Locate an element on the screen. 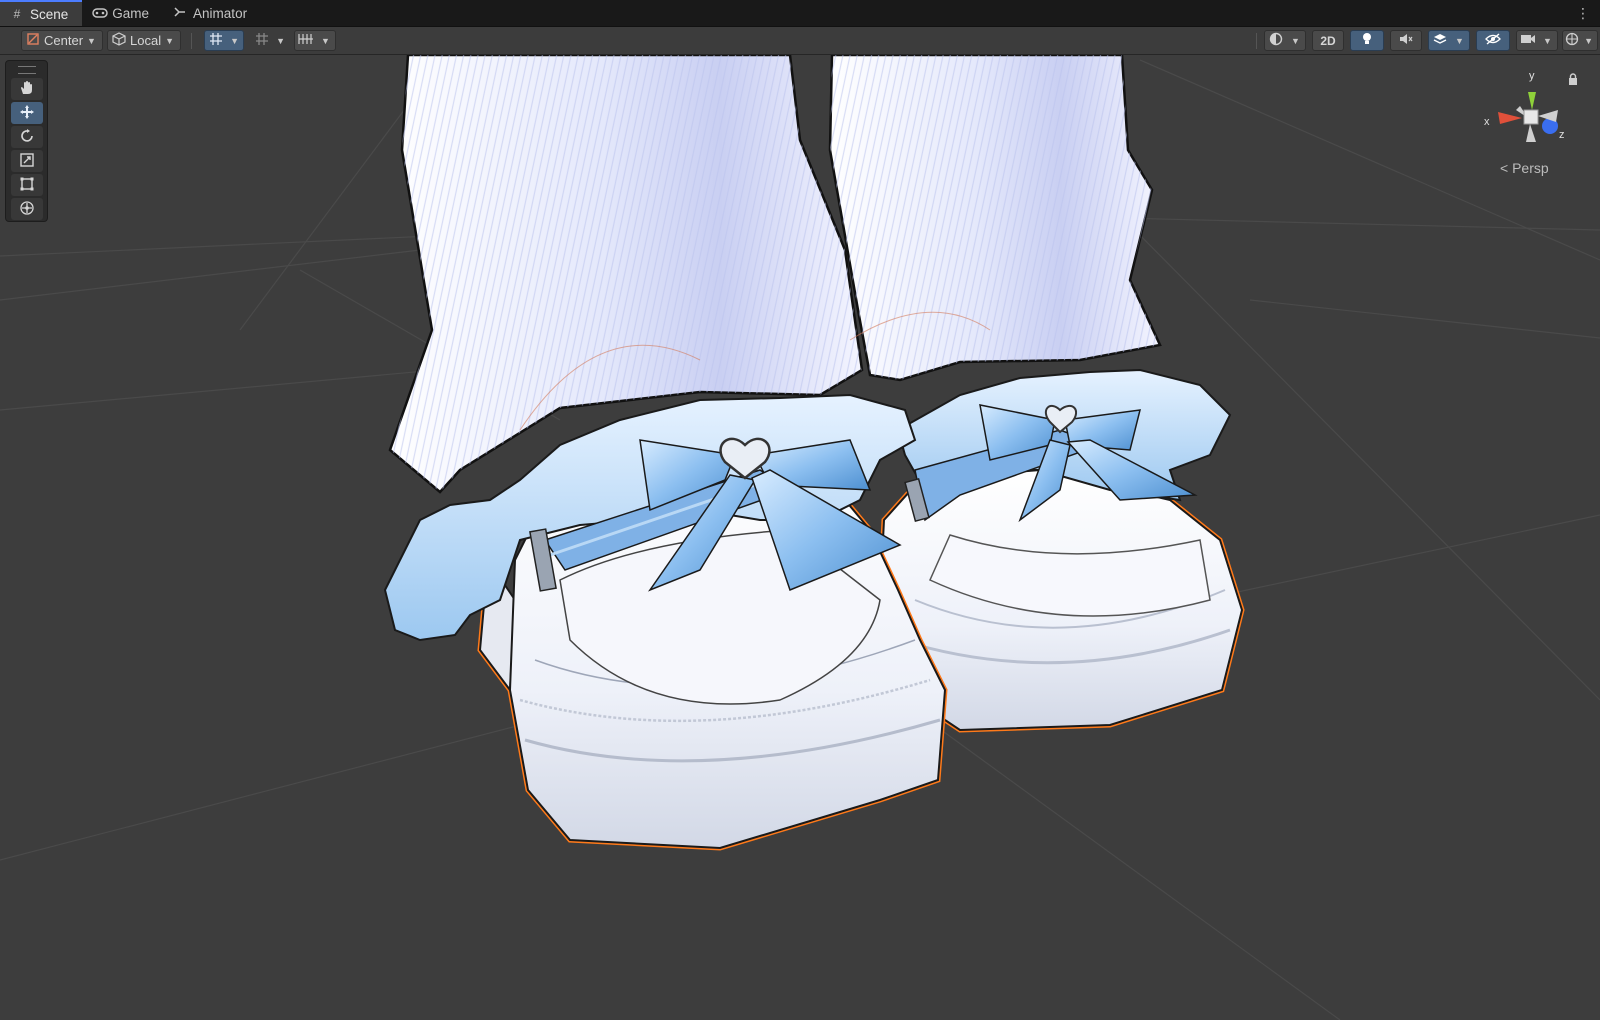  increment-snap-icon is located at coordinates (261, 40).